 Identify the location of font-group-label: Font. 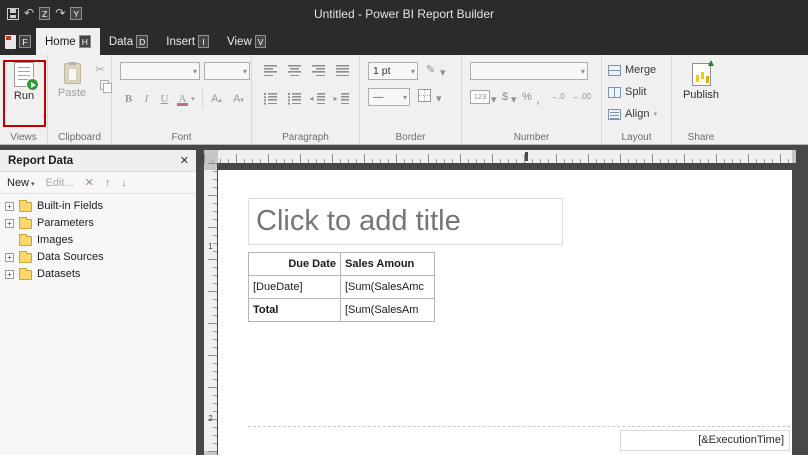
(181, 137).